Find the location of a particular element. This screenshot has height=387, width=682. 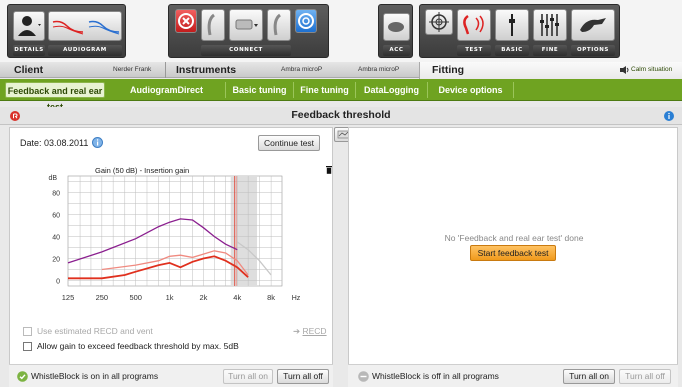

y-tick-label: 40 is located at coordinates (56, 238).